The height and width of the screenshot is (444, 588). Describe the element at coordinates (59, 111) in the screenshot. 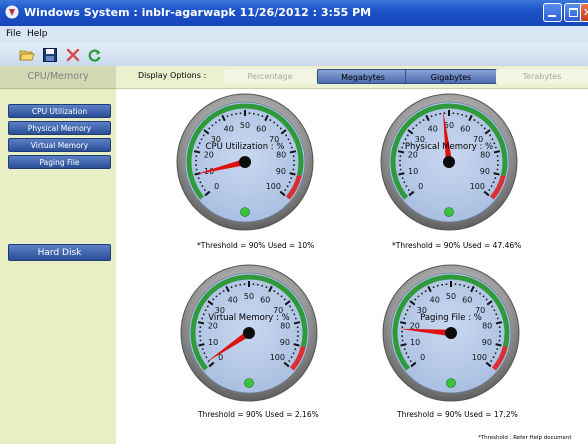

I see `sidebar-item-cpu-utilization: CPU Utilization` at that location.